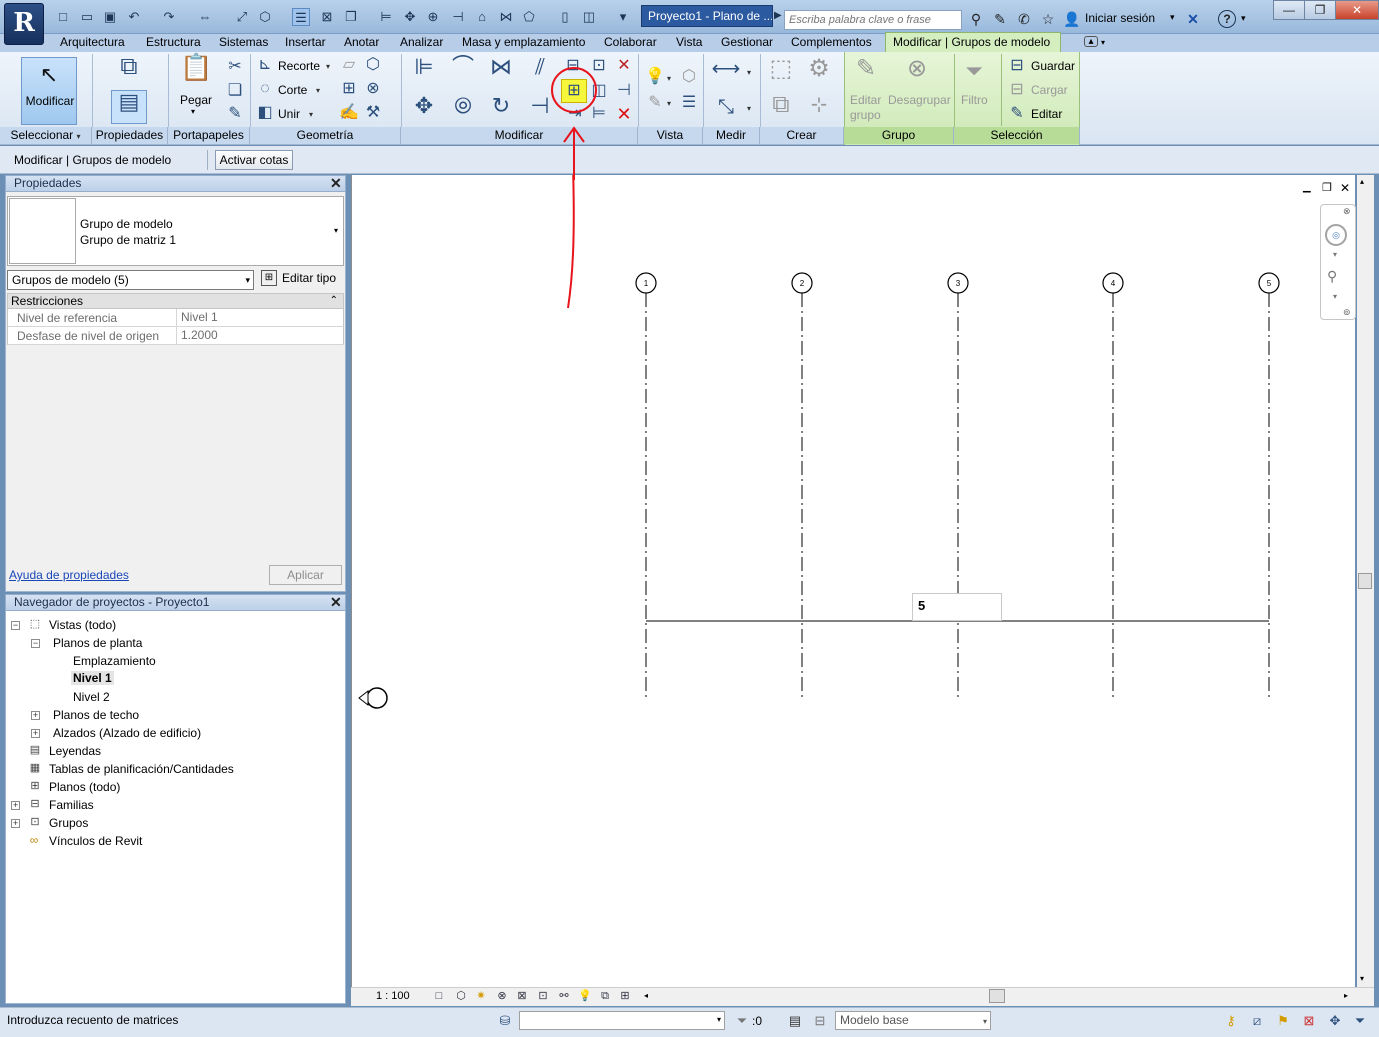 The width and height of the screenshot is (1379, 1037). Describe the element at coordinates (719, 1019) in the screenshot. I see `workset-dropdown-icon: ▾` at that location.